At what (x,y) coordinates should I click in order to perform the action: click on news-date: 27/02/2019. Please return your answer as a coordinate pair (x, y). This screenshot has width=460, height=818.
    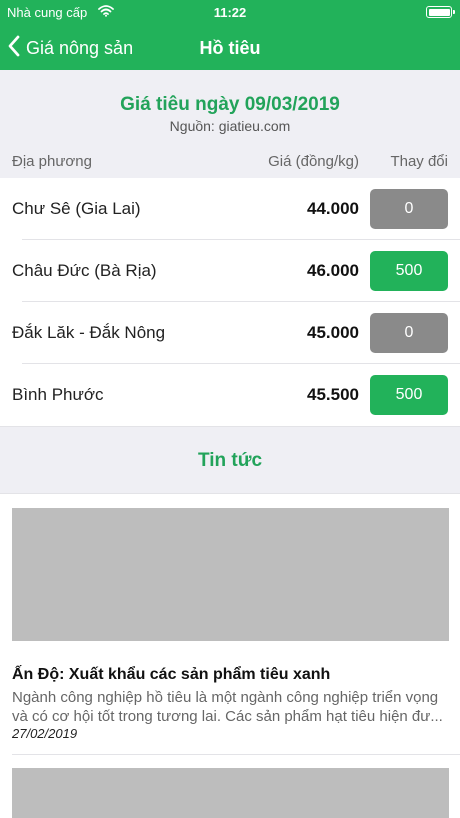
    Looking at the image, I should click on (45, 733).